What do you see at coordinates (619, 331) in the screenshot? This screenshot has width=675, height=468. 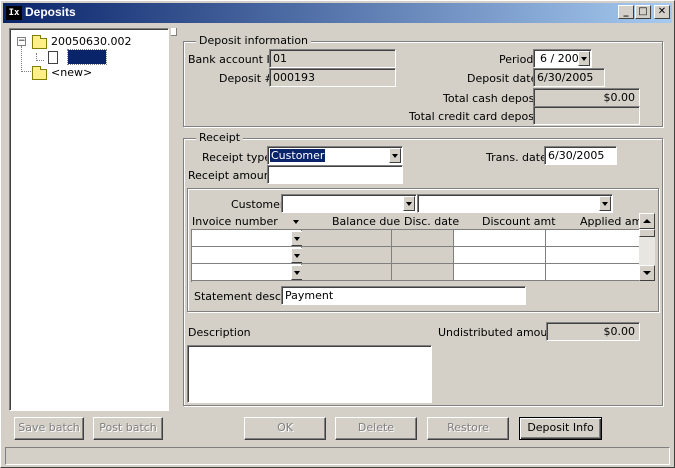 I see `undistributed-value: $0.00` at bounding box center [619, 331].